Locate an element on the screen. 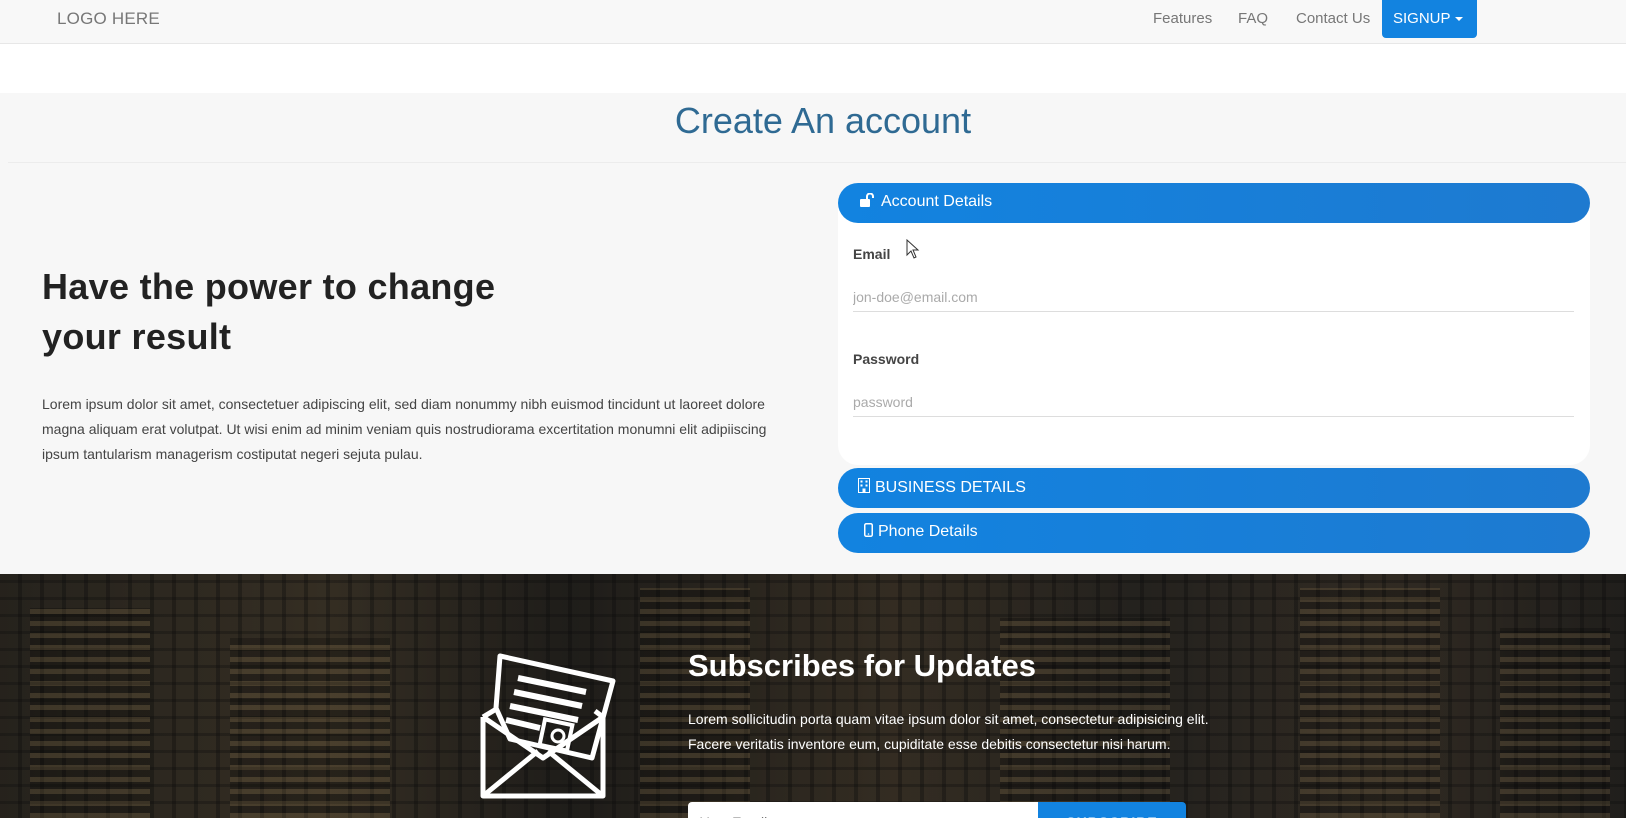  mobile-icon is located at coordinates (868, 532).